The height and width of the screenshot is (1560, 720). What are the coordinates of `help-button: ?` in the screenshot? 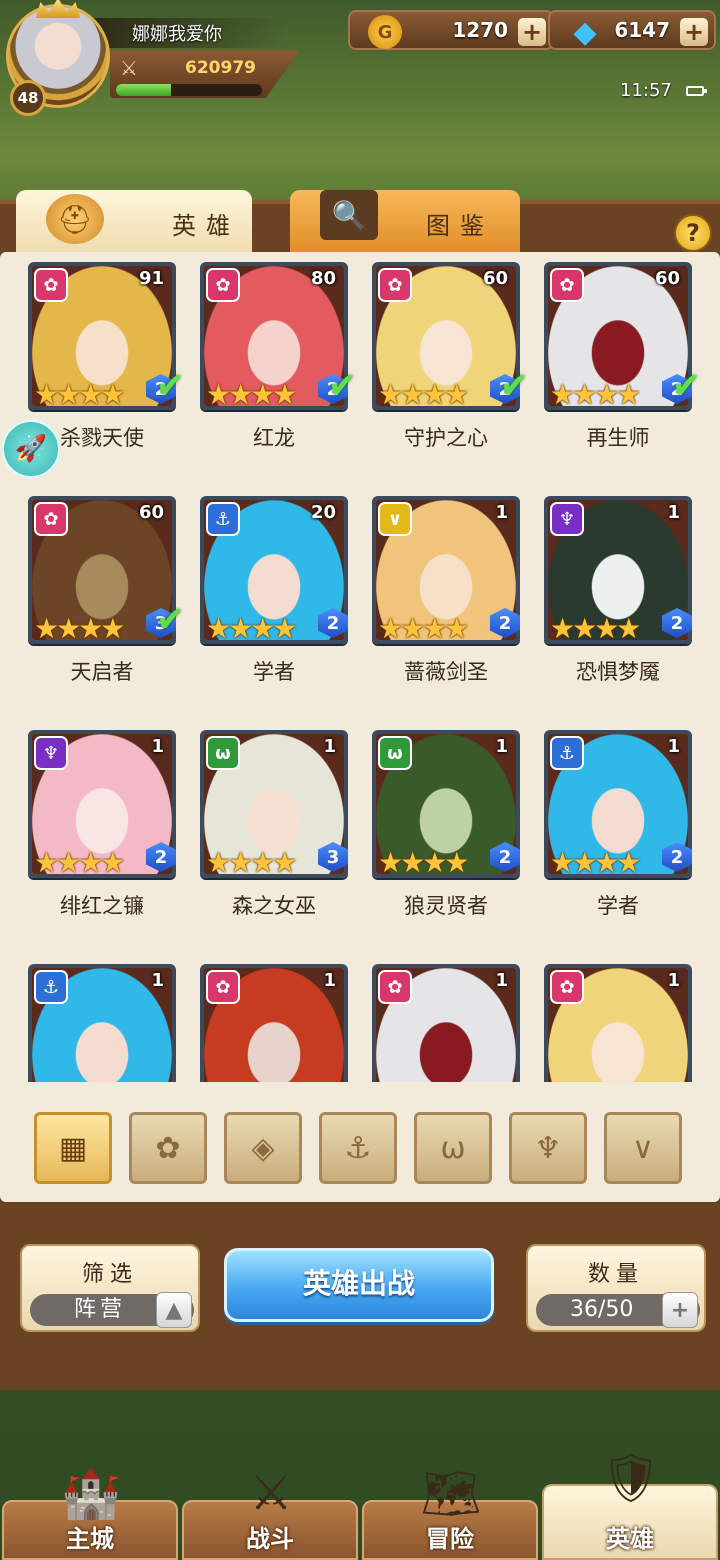 It's located at (693, 233).